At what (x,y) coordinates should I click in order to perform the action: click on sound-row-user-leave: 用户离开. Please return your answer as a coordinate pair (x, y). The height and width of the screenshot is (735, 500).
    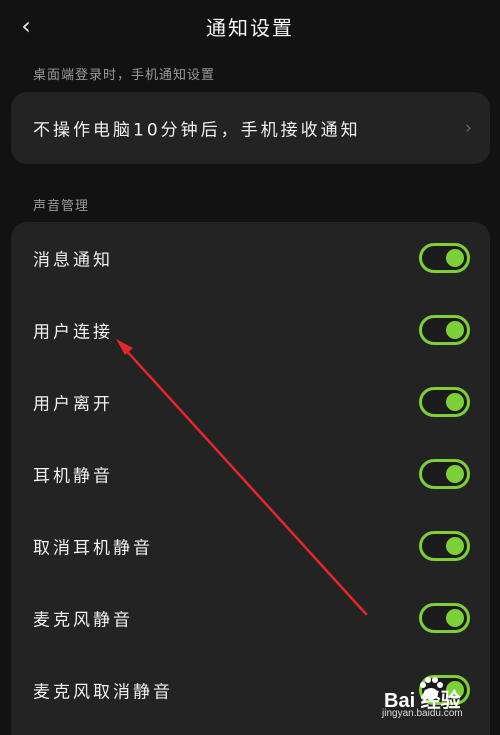
    Looking at the image, I should click on (250, 402).